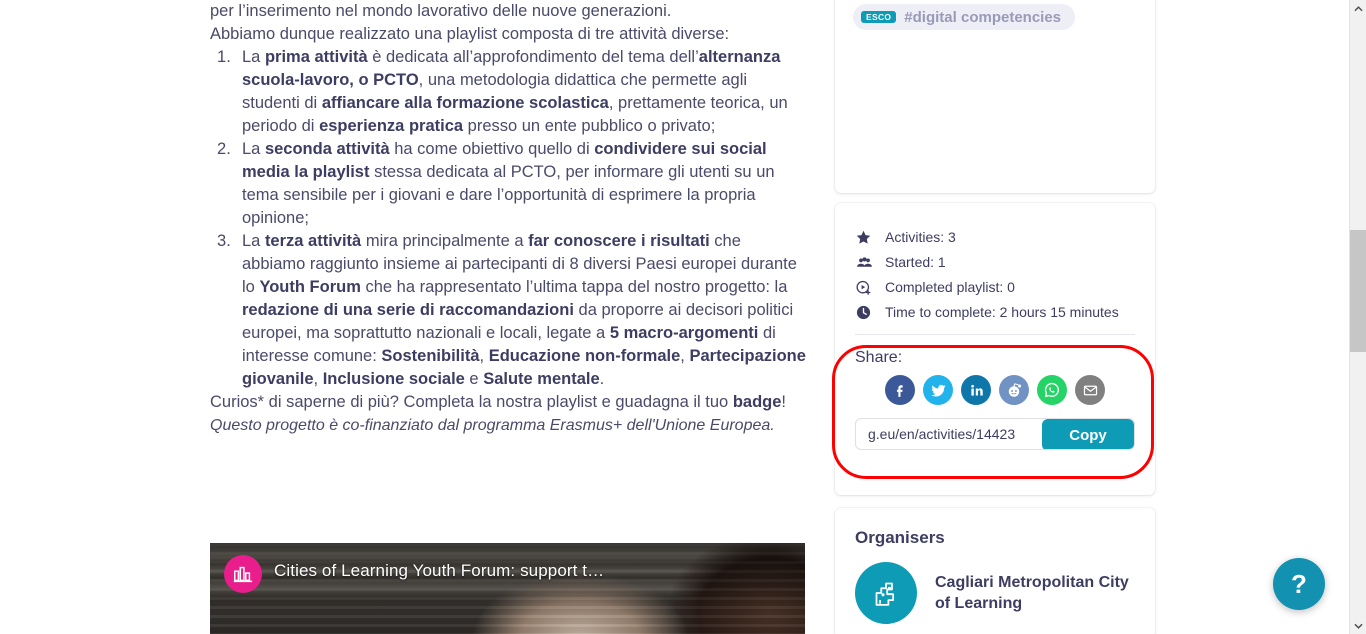 Image resolution: width=1366 pixels, height=634 pixels. What do you see at coordinates (430, 356) in the screenshot?
I see `text-emphasis: Sostenibilità` at bounding box center [430, 356].